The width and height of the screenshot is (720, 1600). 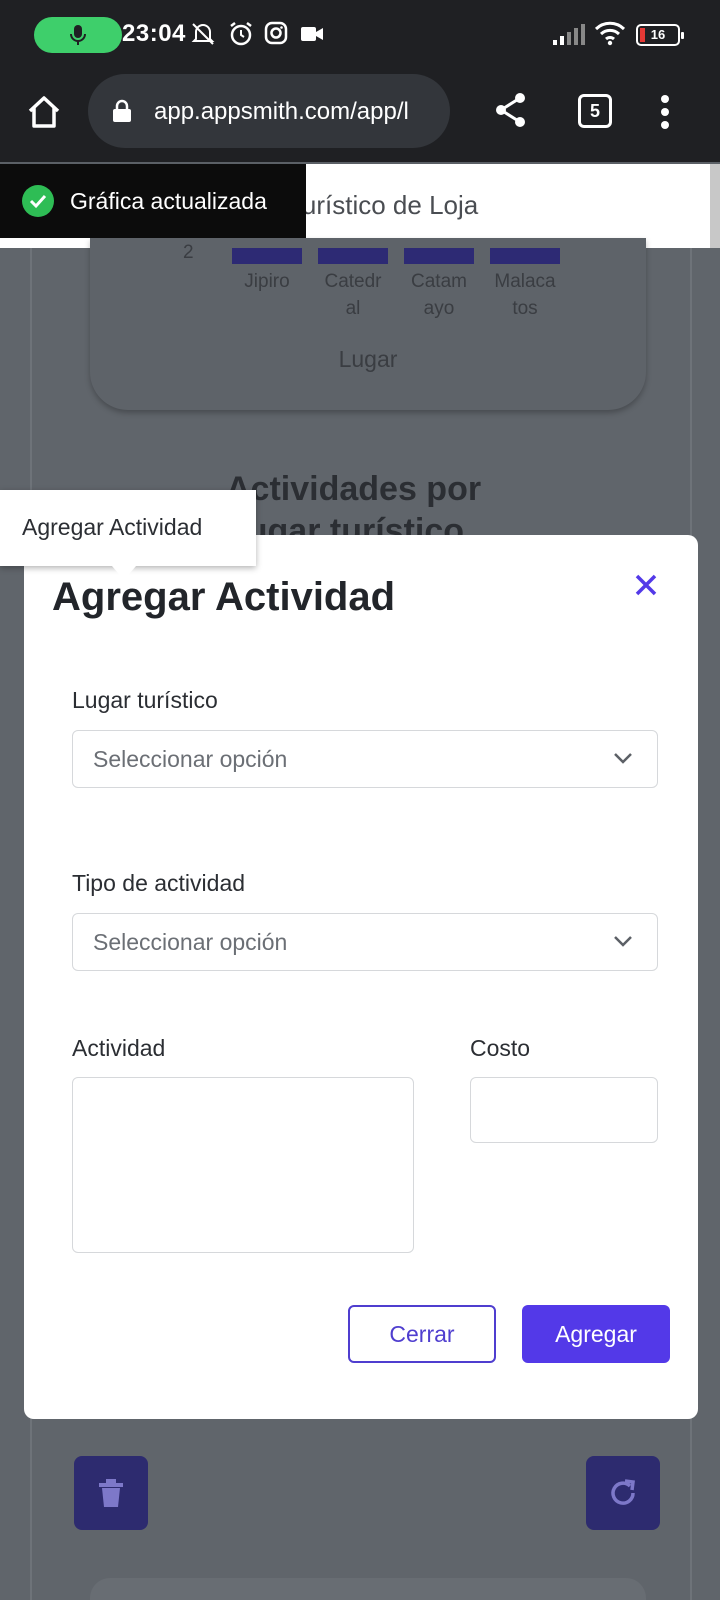 I want to click on browser-toolbar: app.appsmith.com/app/l 5, so click(x=360, y=117).